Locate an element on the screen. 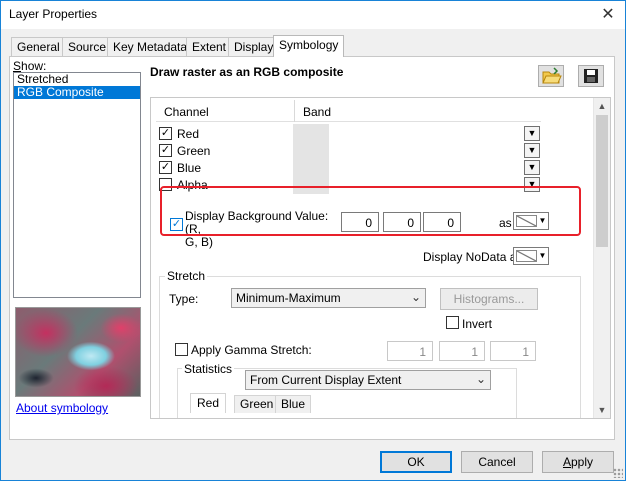 The height and width of the screenshot is (481, 626). statistics-select: From Current Display Extent ⌄ is located at coordinates (368, 380).